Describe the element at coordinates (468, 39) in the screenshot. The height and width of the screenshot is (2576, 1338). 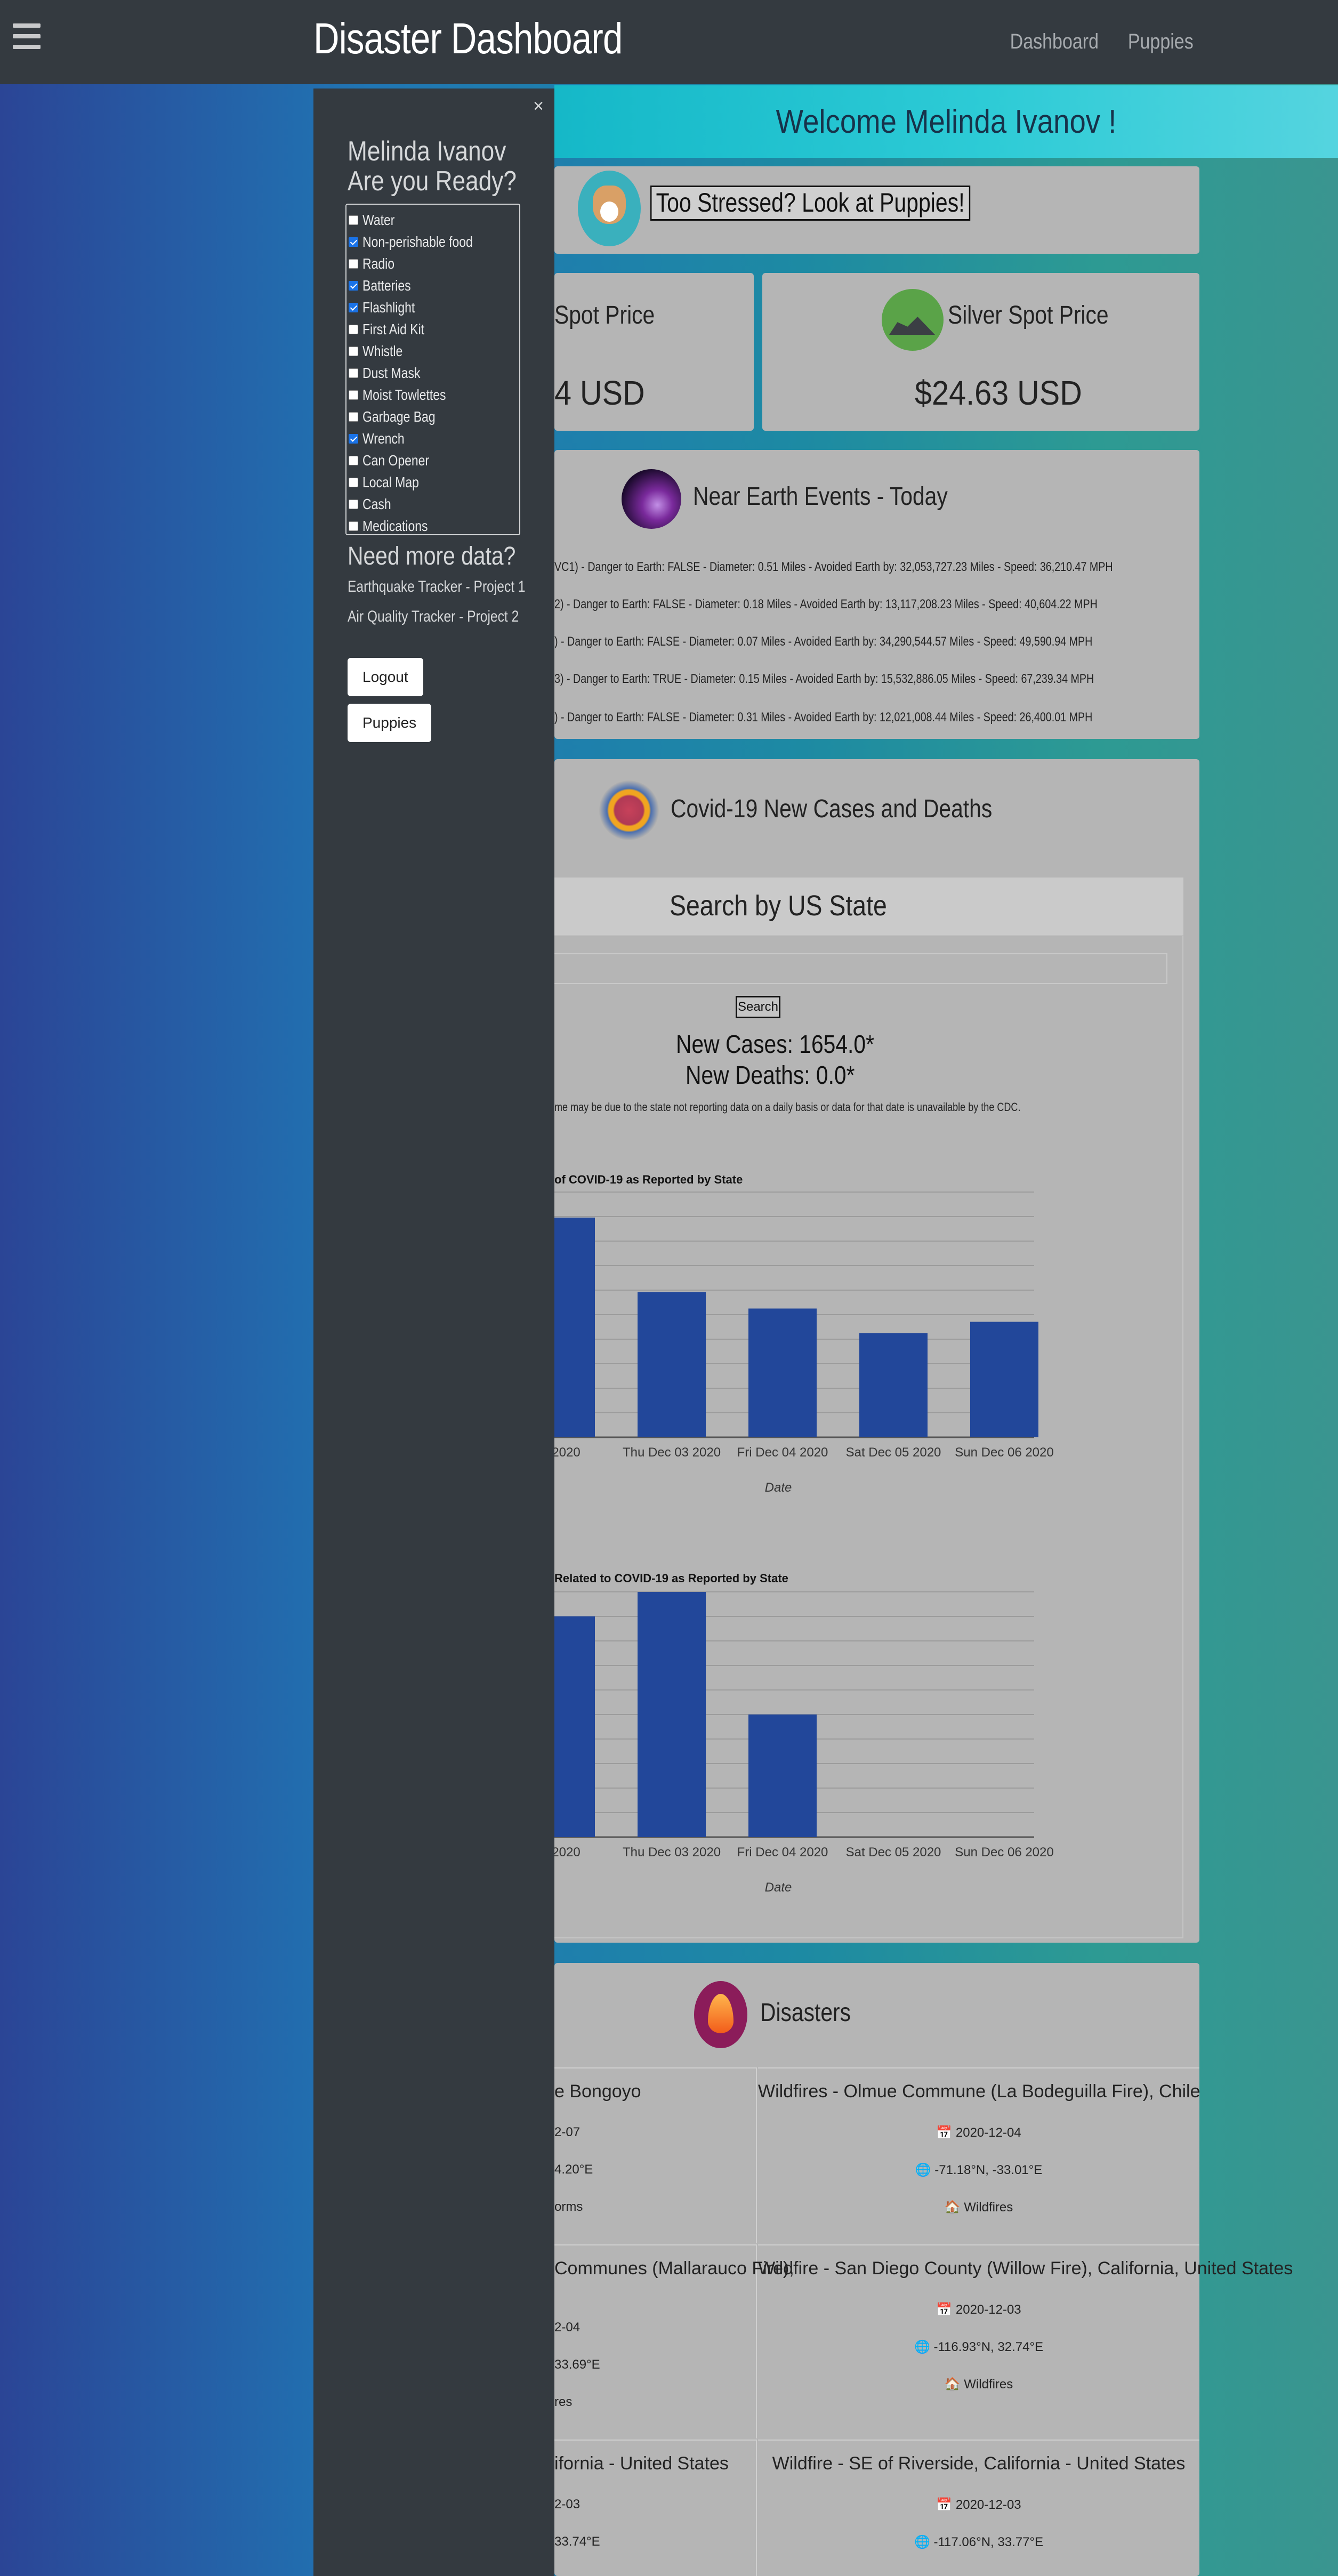
I see `brand-title: Disaster Dashboard` at that location.